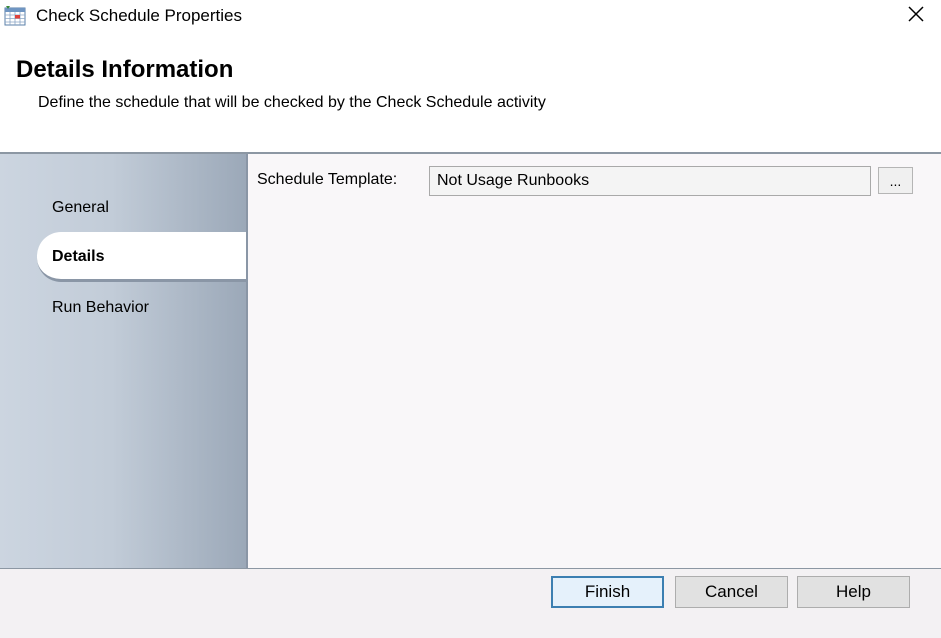  I want to click on sidebar-item-label: General, so click(80, 207).